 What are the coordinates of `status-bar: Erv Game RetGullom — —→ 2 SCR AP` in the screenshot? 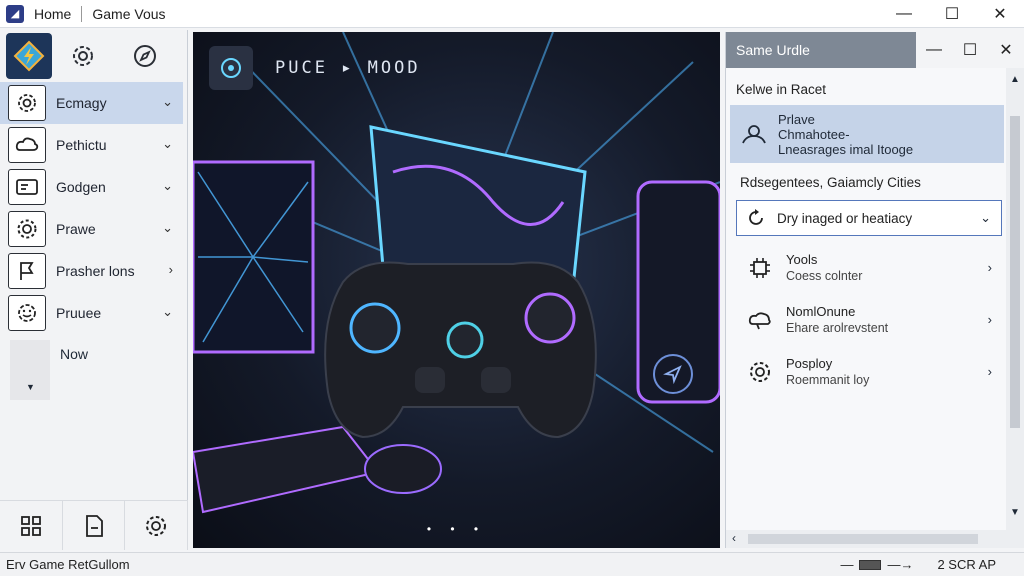 It's located at (512, 564).